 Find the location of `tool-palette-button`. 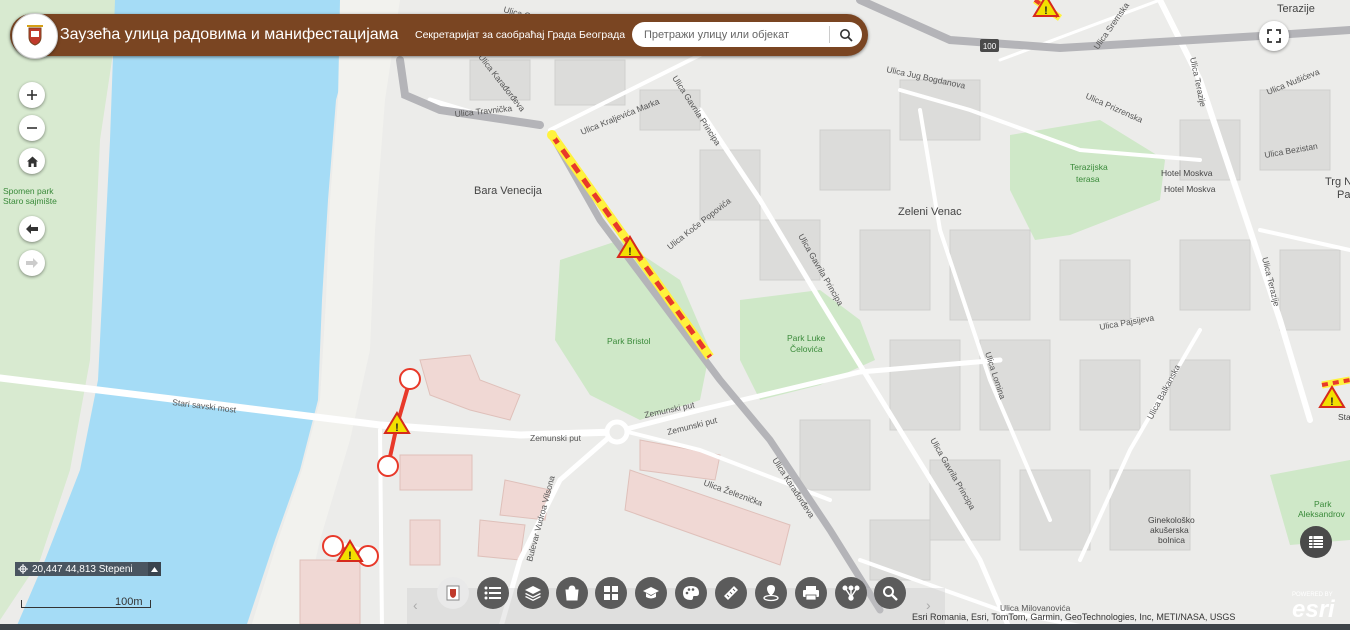

tool-palette-button is located at coordinates (691, 593).